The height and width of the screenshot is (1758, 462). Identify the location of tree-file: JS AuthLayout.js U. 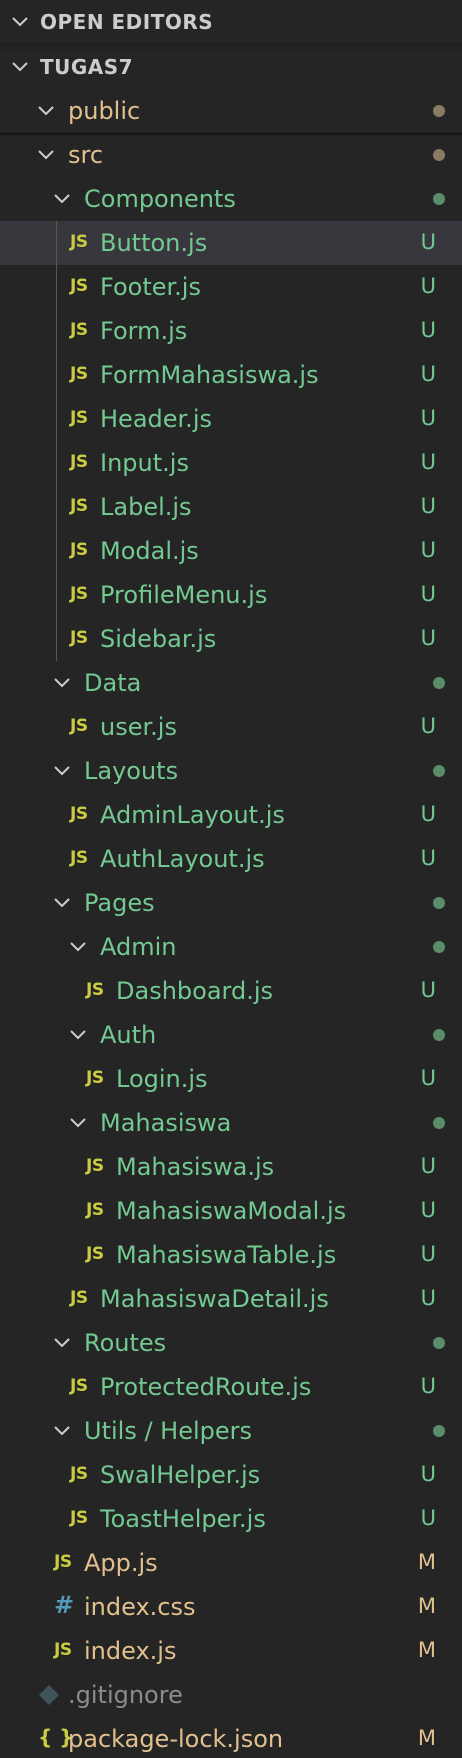
(231, 859).